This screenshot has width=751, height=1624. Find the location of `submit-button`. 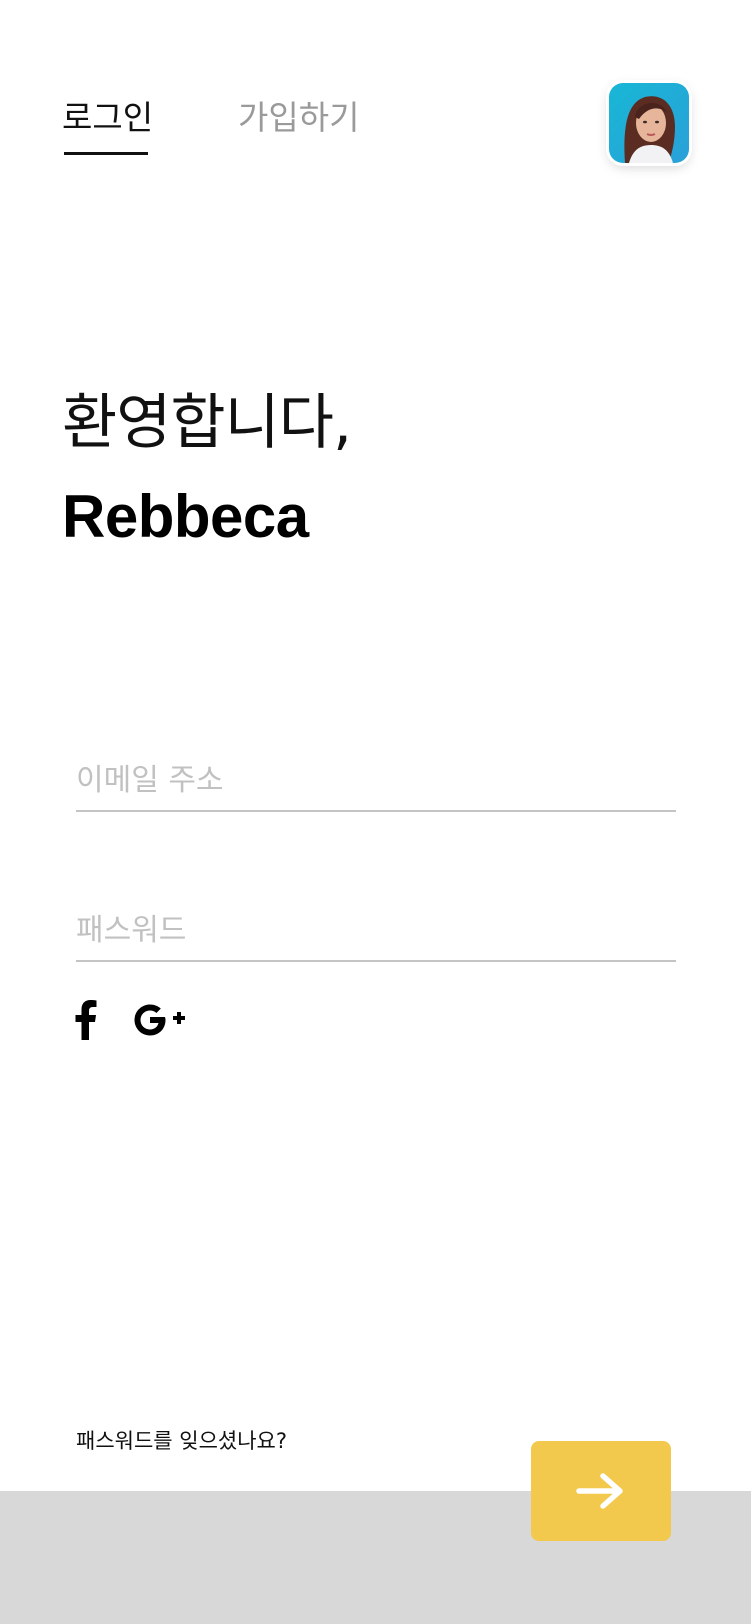

submit-button is located at coordinates (601, 1491).